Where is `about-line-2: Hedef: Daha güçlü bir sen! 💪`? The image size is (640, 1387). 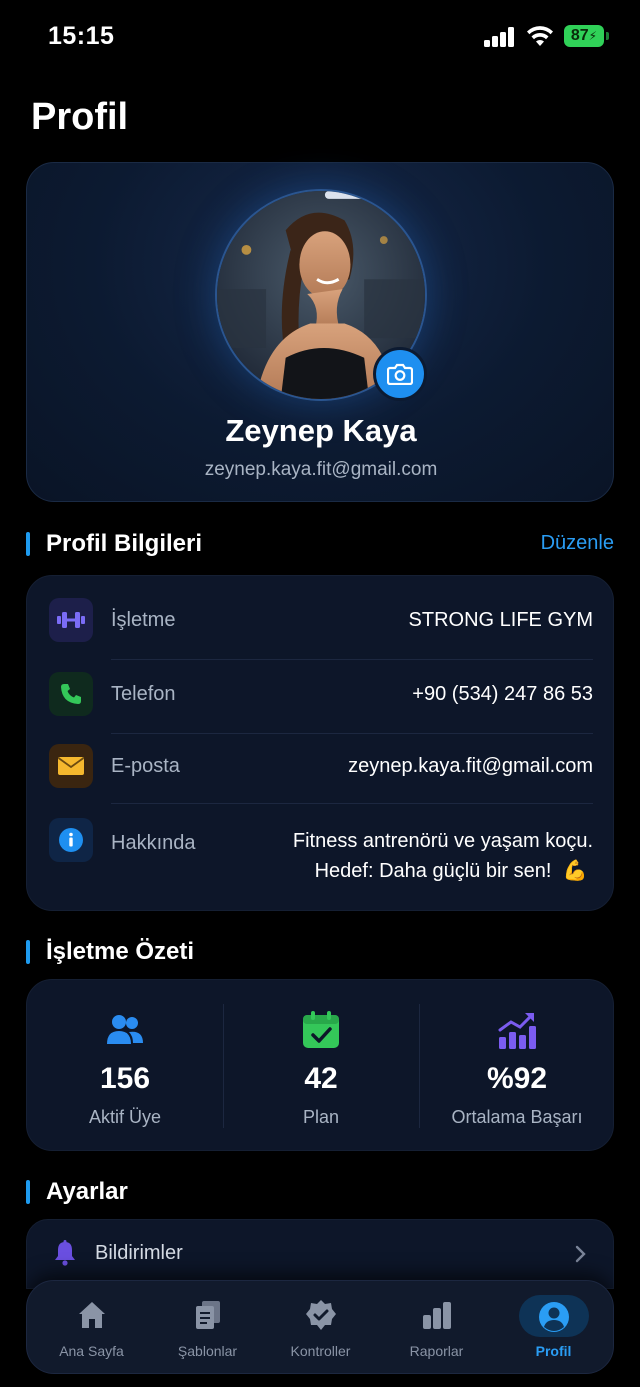
about-line-2: Hedef: Daha güçlü bir sen! 💪 is located at coordinates (451, 871).